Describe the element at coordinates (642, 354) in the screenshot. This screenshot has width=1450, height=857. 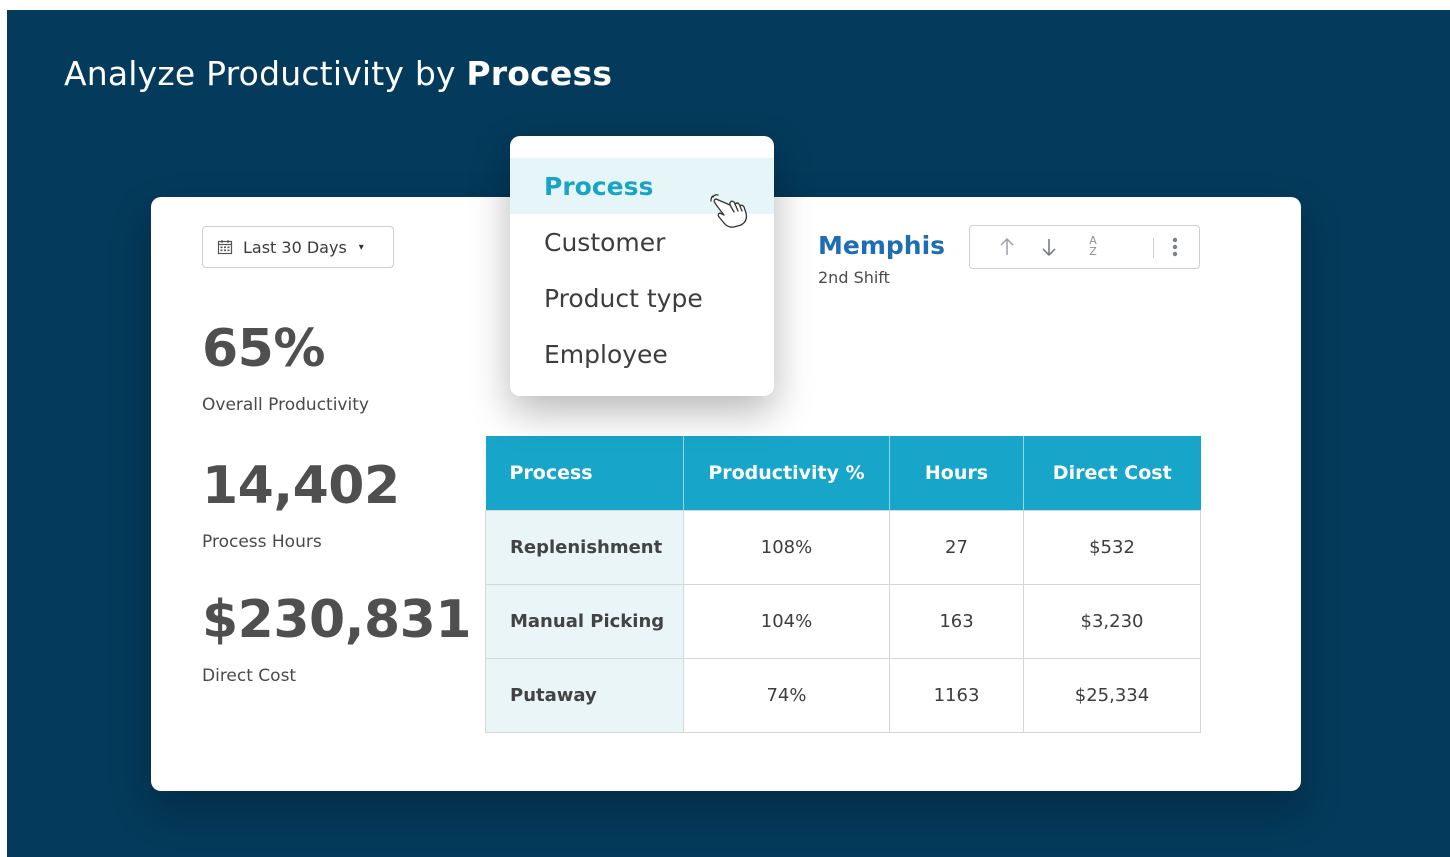
I see `menu-item-employee: Employee` at that location.